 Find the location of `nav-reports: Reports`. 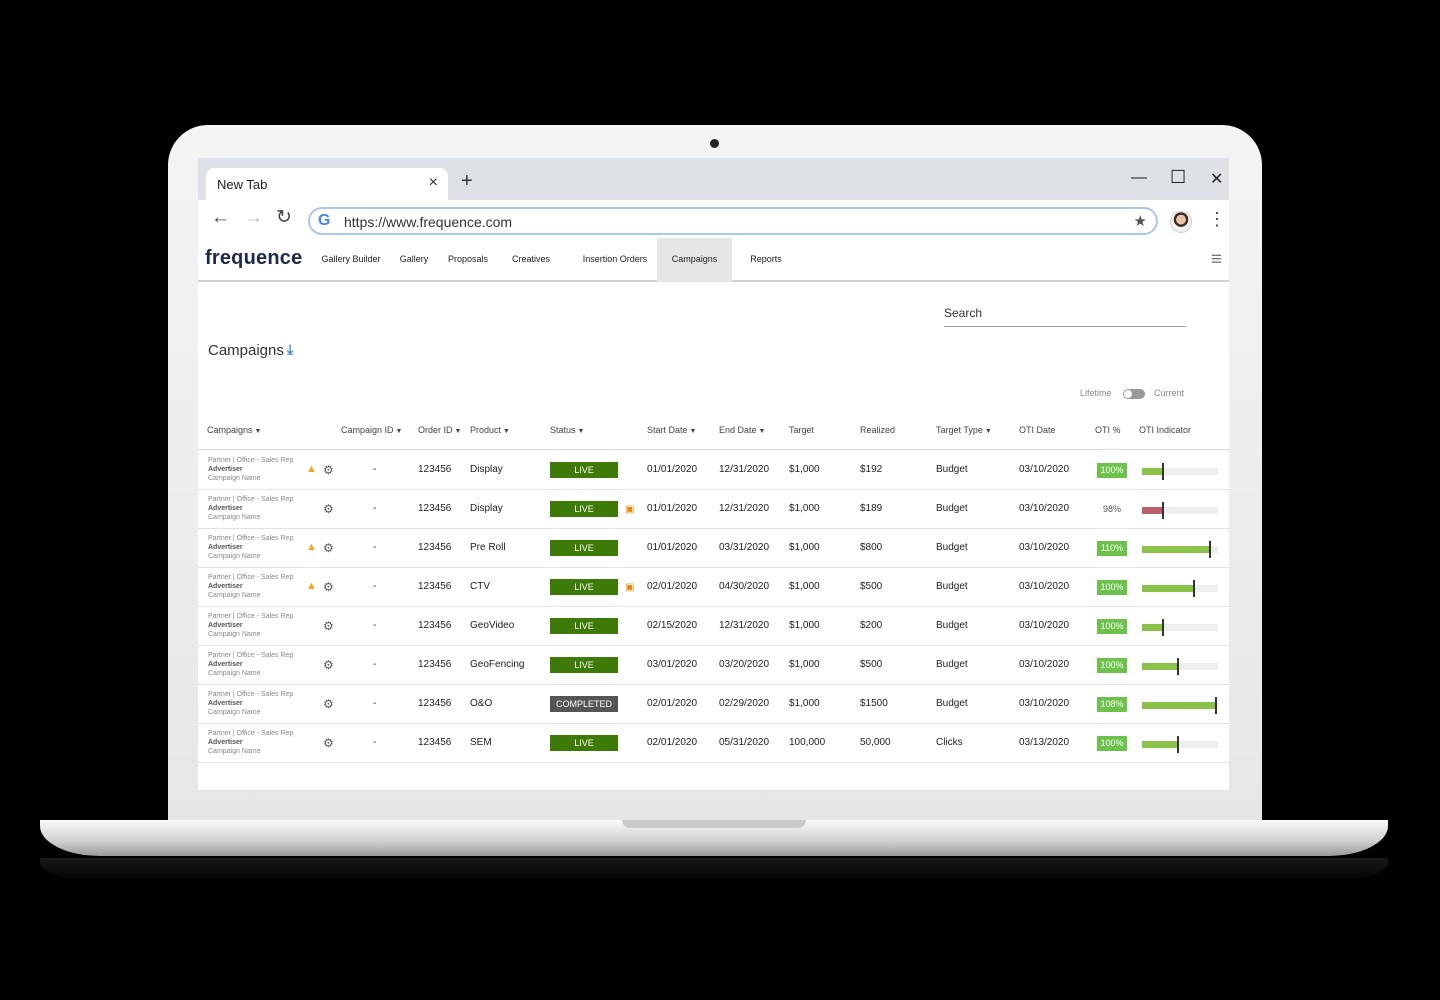

nav-reports: Reports is located at coordinates (766, 260).